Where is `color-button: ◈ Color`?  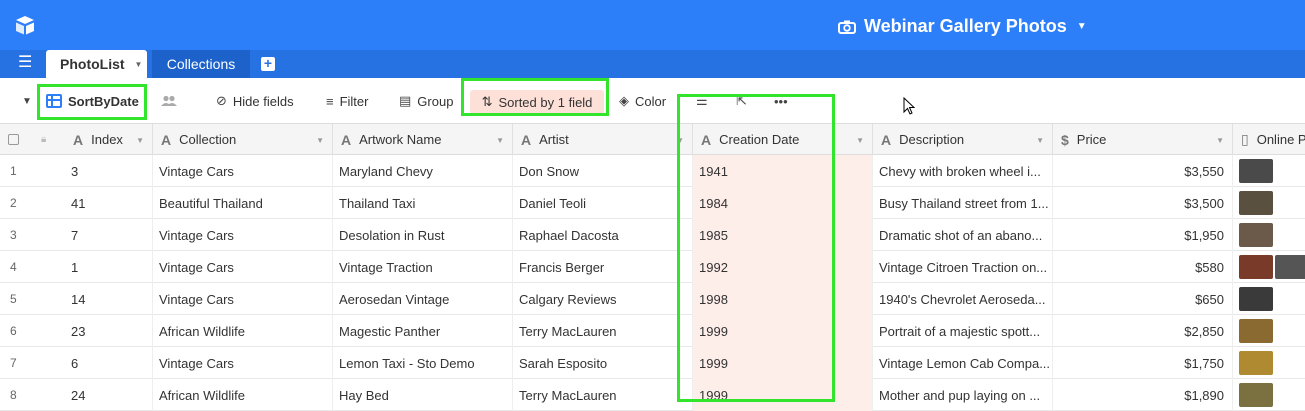 color-button: ◈ Color is located at coordinates (642, 101).